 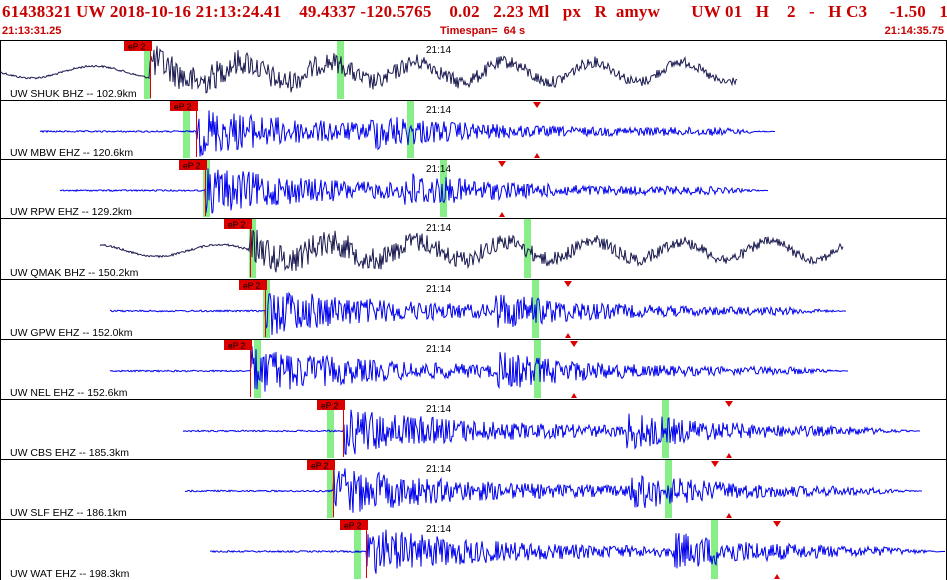 I want to click on channel-label-qmak: UW QMAK BHZ -- 150.2km, so click(x=74, y=273).